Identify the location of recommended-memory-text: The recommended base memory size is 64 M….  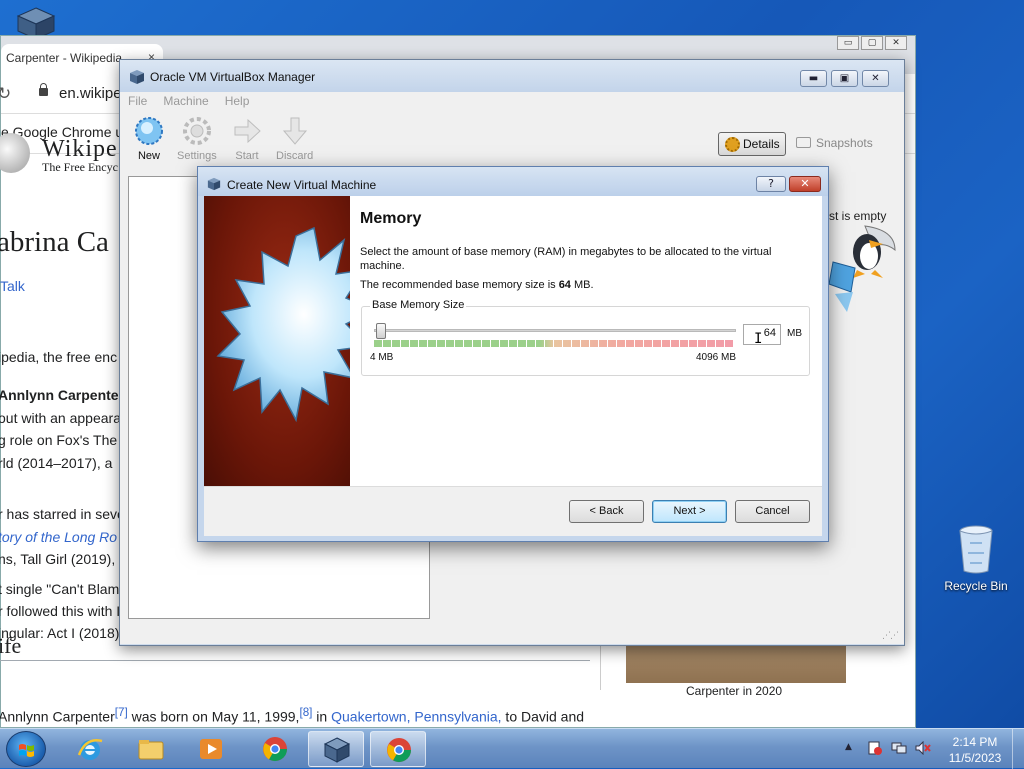
(477, 285).